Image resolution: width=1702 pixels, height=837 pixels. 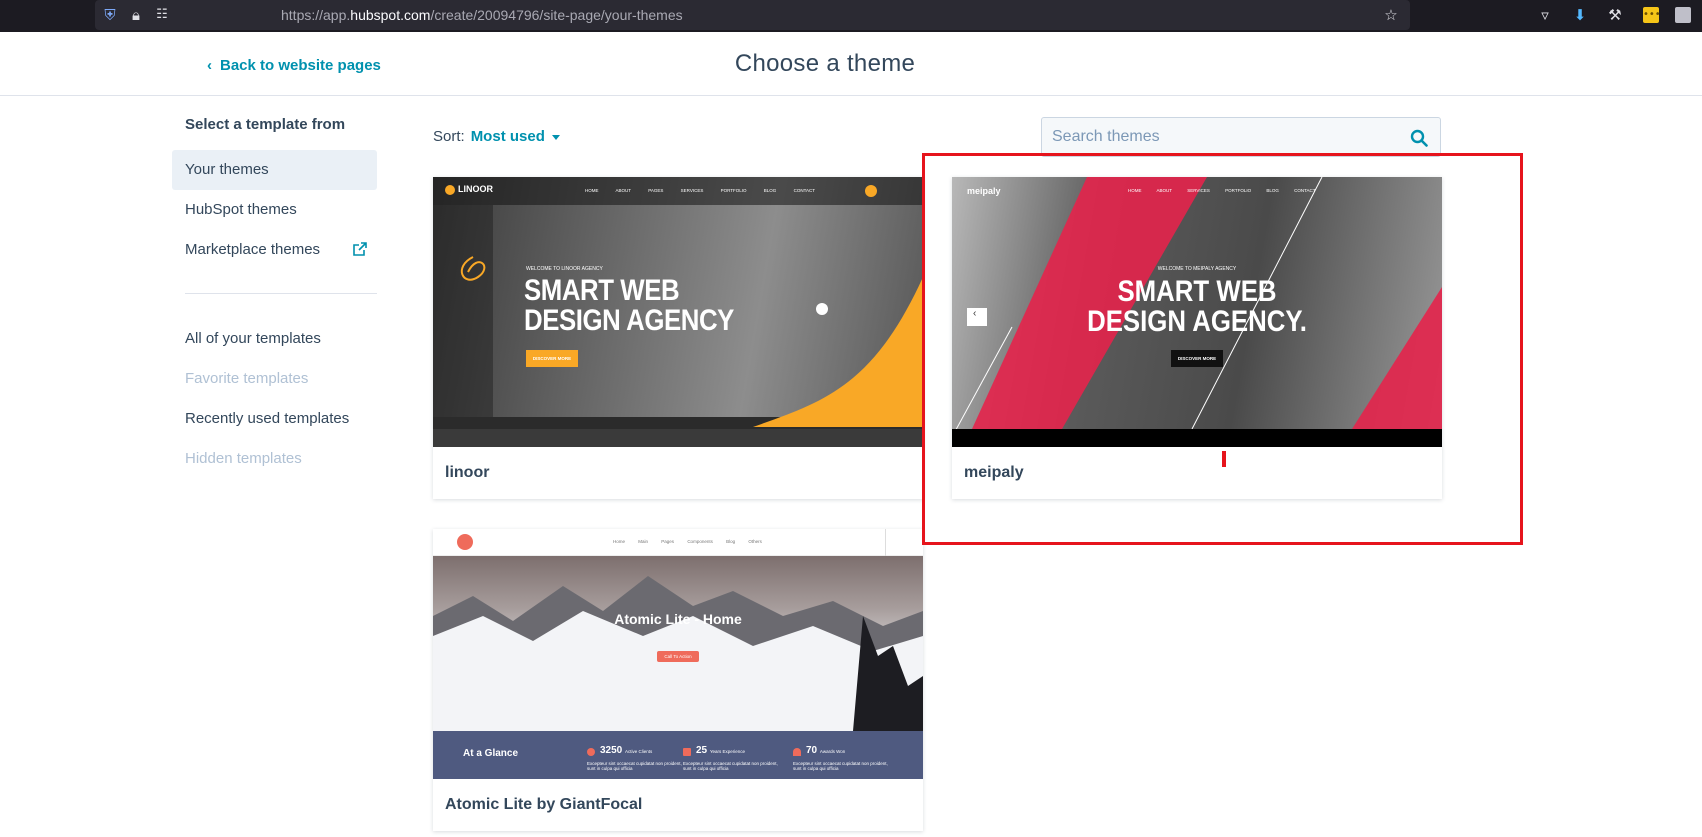 I want to click on preview-mountains, so click(x=678, y=653).